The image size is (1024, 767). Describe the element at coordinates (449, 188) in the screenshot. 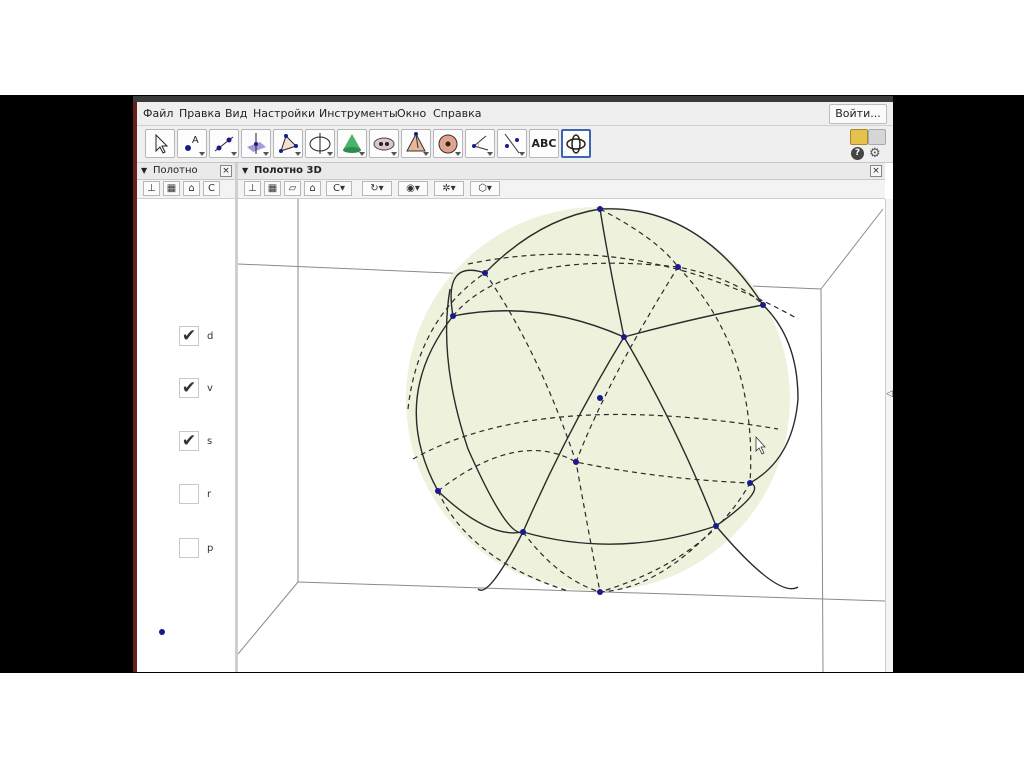

I see `clipping-dropdown-icon: ✲▾` at that location.